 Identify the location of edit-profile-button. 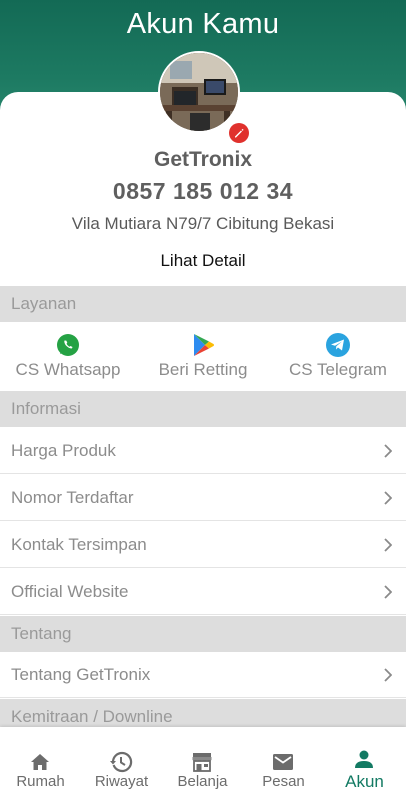
(239, 133).